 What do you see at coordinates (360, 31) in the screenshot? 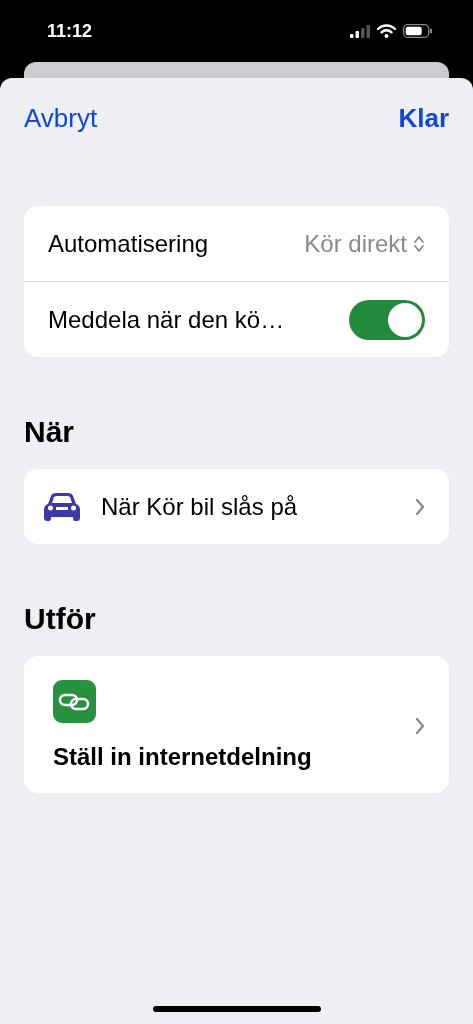
I see `signal-icon` at bounding box center [360, 31].